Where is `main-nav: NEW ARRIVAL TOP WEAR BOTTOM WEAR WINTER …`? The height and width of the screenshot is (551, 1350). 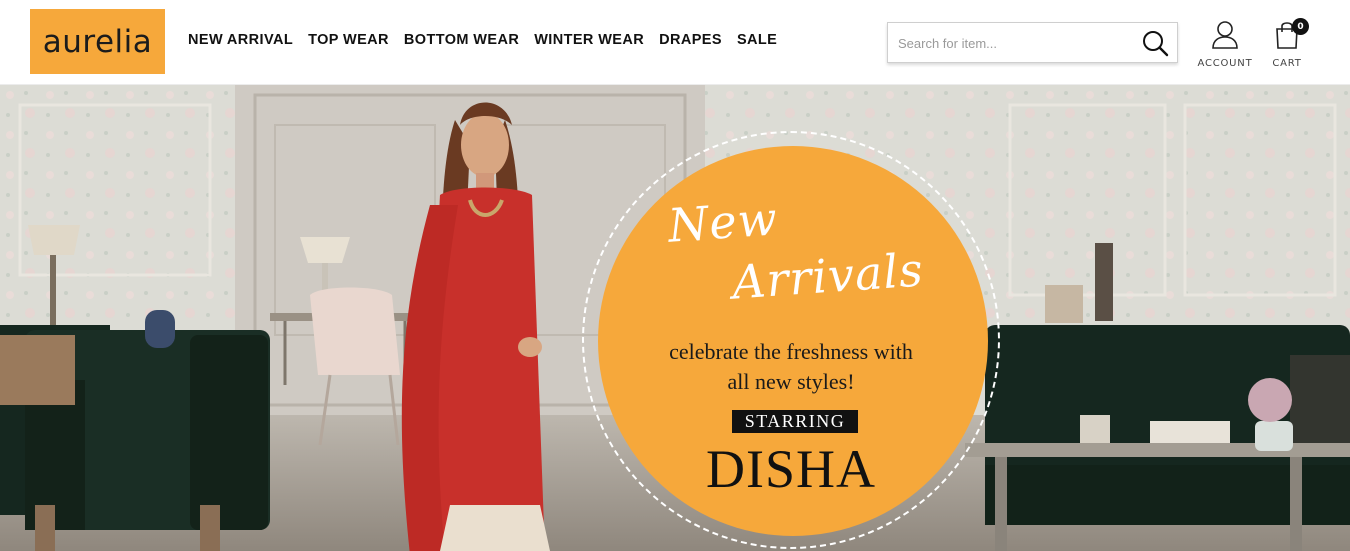 main-nav: NEW ARRIVAL TOP WEAR BOTTOM WEAR WINTER … is located at coordinates (482, 40).